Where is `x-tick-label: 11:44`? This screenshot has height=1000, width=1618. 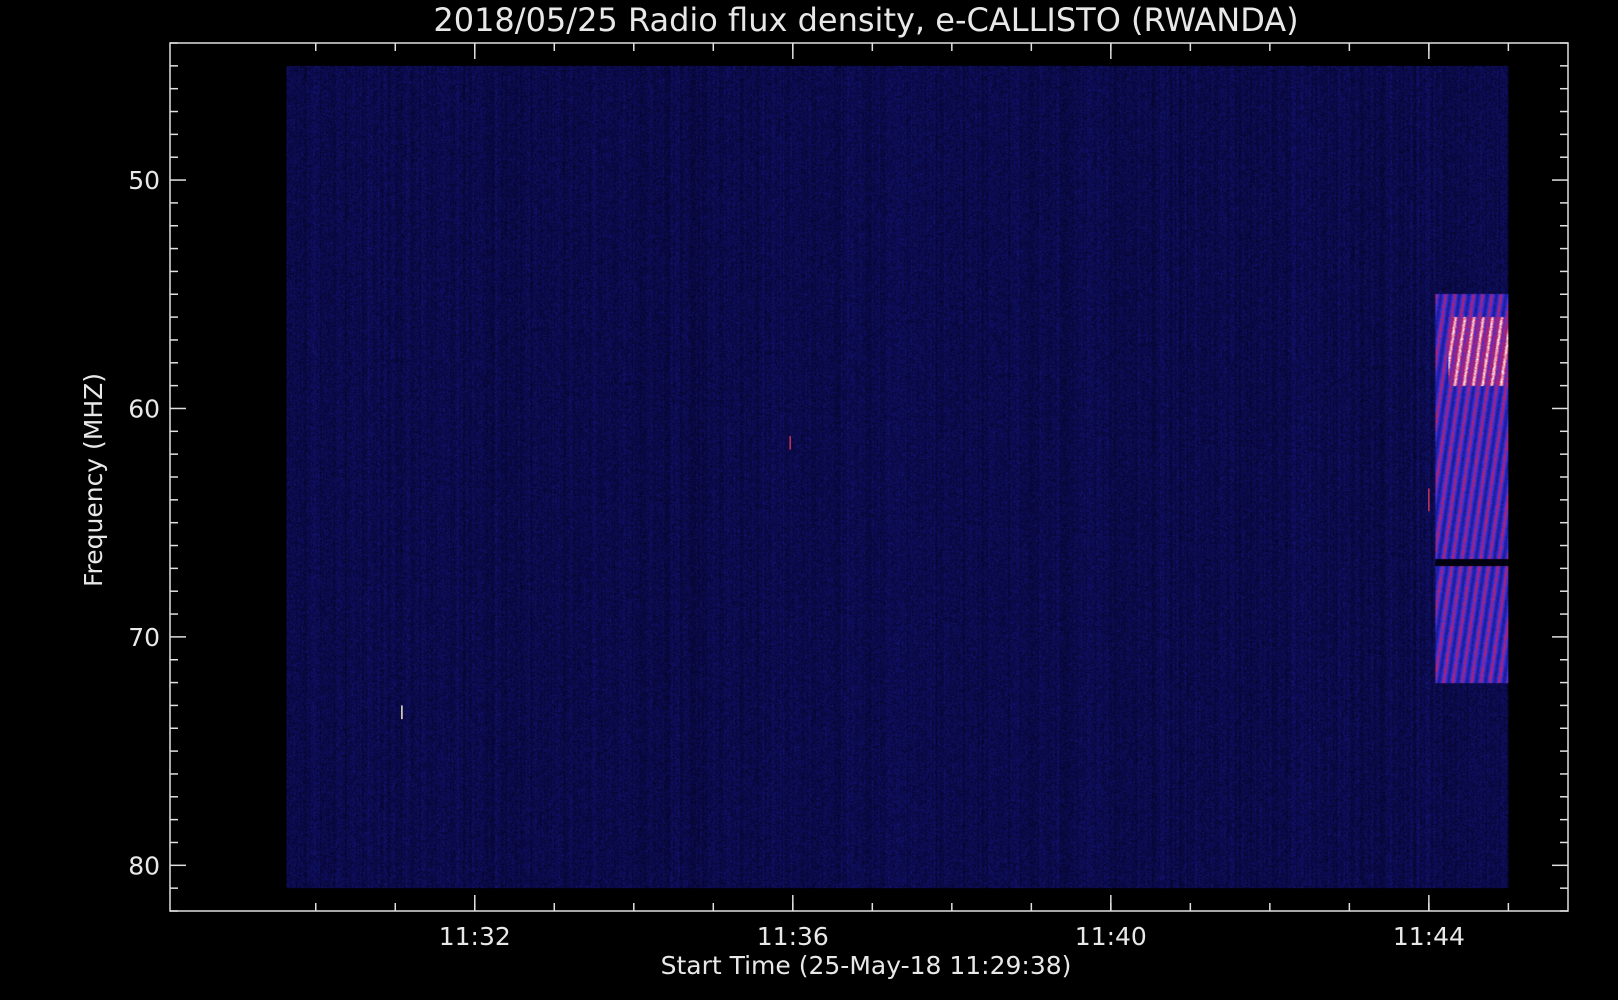 x-tick-label: 11:44 is located at coordinates (1429, 936).